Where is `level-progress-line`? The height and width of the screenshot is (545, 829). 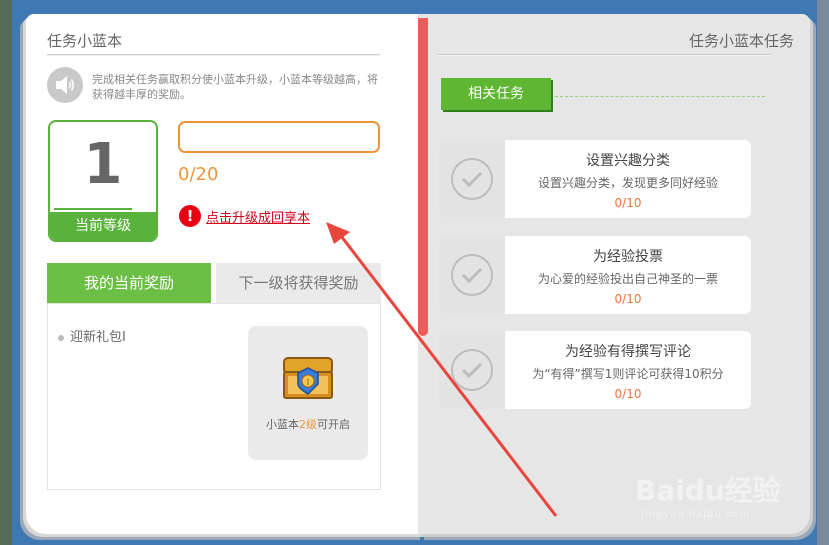
level-progress-line is located at coordinates (93, 209).